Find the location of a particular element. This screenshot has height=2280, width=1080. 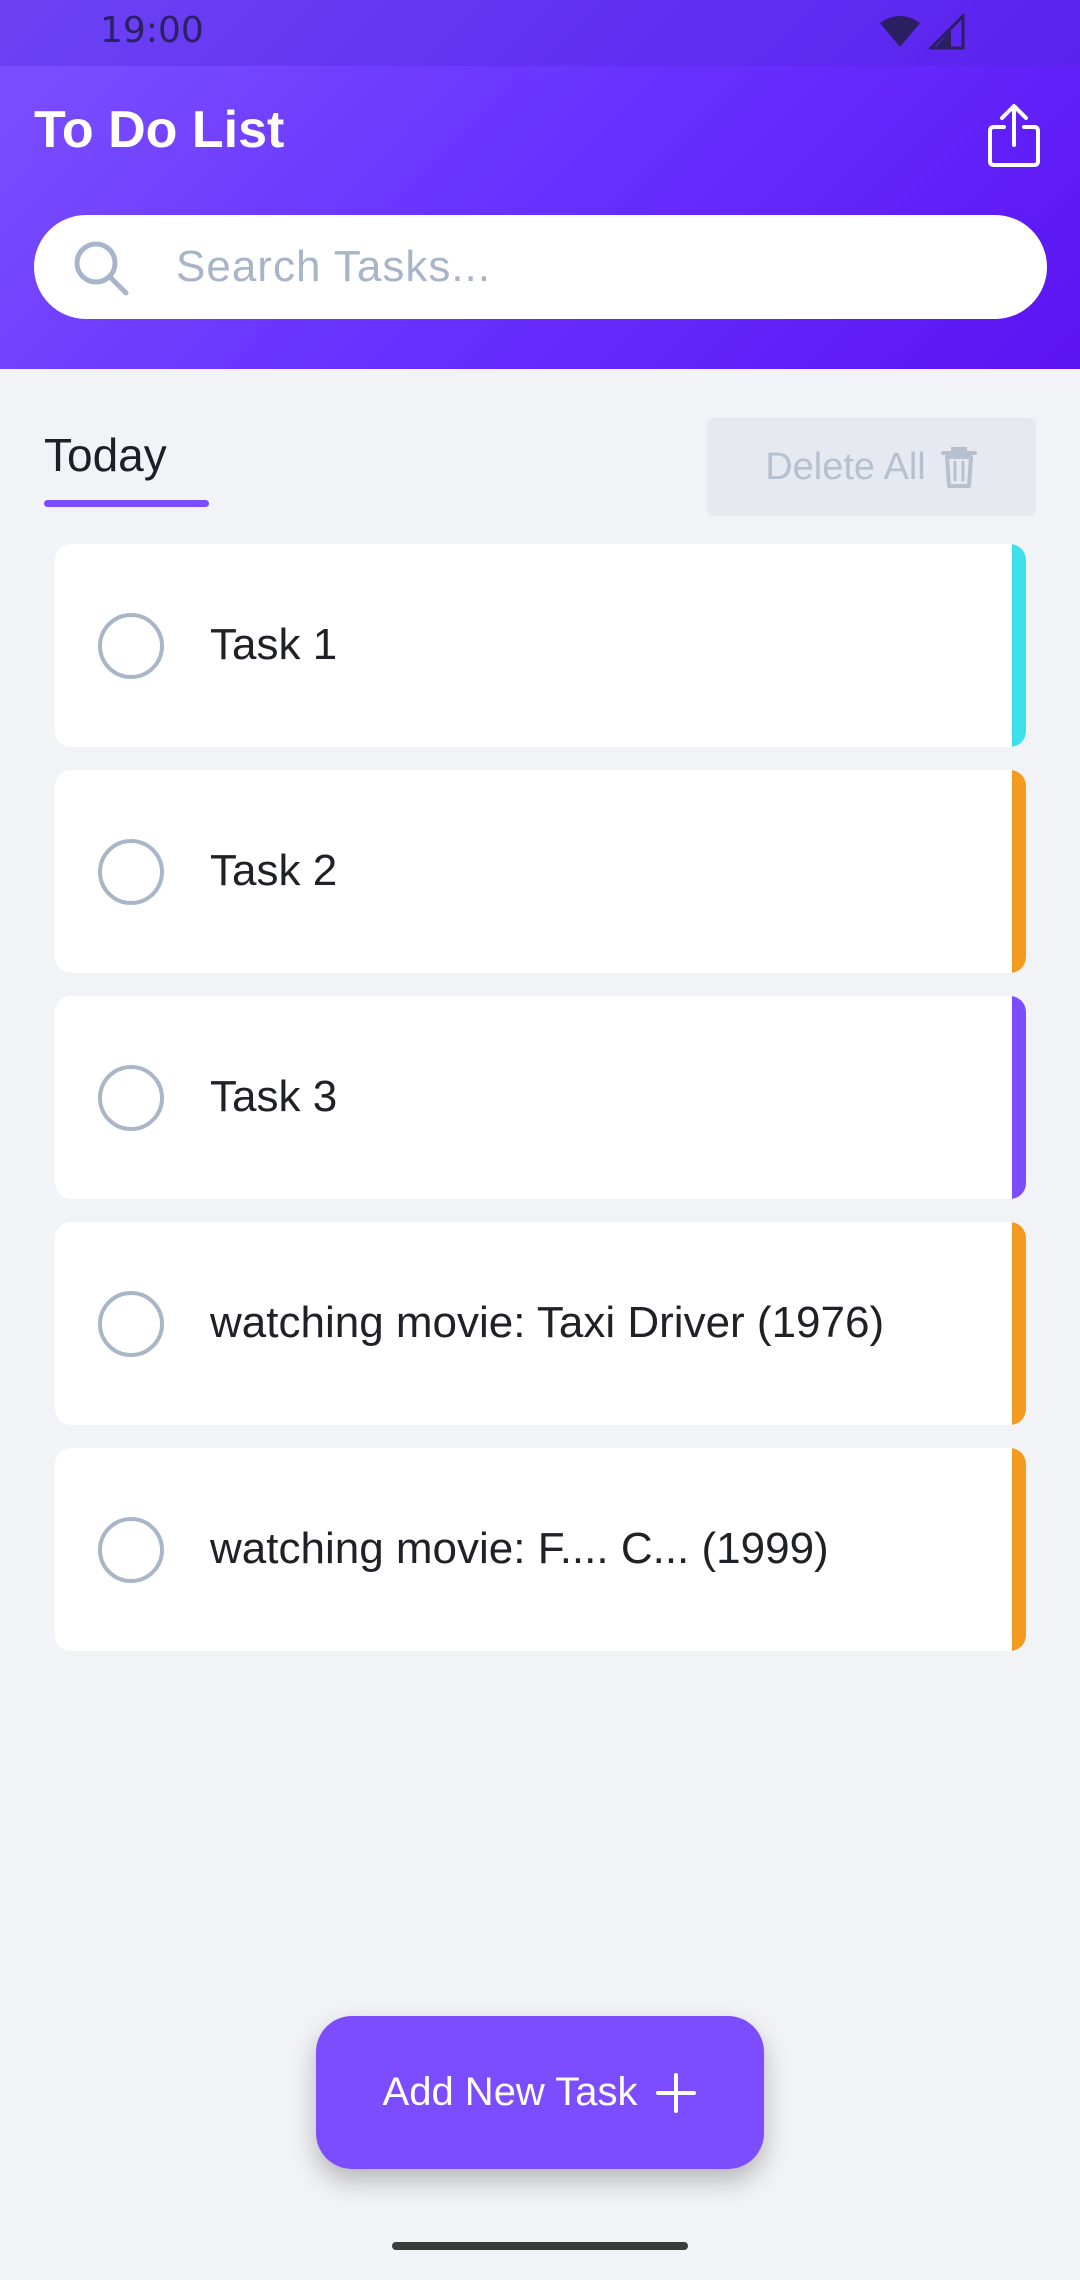

wifi-icon is located at coordinates (900, 31).